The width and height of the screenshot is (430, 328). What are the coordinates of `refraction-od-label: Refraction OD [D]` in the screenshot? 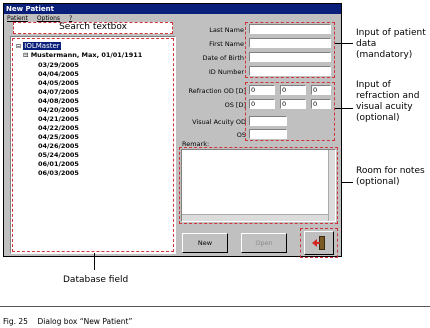 It's located at (217, 91).